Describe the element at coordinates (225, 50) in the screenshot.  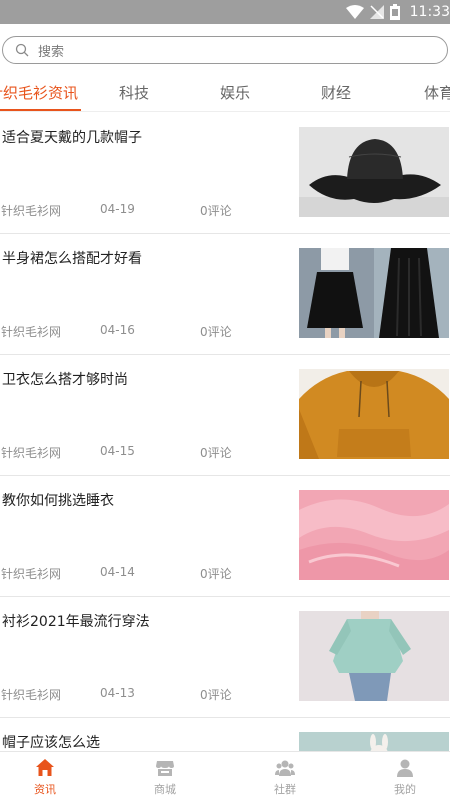
I see `search-bar: 搜索` at that location.